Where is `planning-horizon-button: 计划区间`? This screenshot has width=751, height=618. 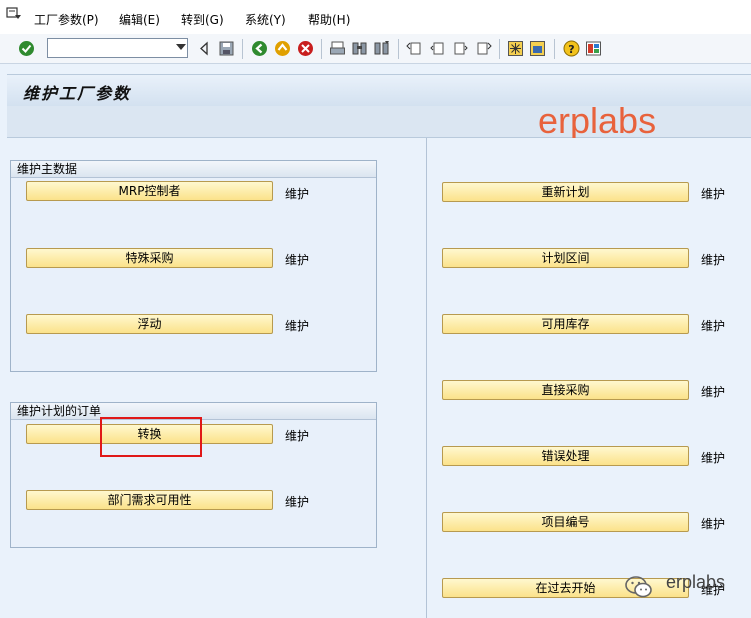
planning-horizon-button: 计划区间 is located at coordinates (565, 258).